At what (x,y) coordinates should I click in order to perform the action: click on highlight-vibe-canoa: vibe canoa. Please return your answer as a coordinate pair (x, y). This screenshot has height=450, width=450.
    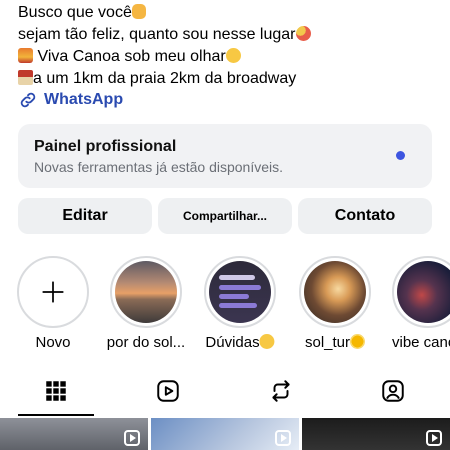
    Looking at the image, I should click on (421, 303).